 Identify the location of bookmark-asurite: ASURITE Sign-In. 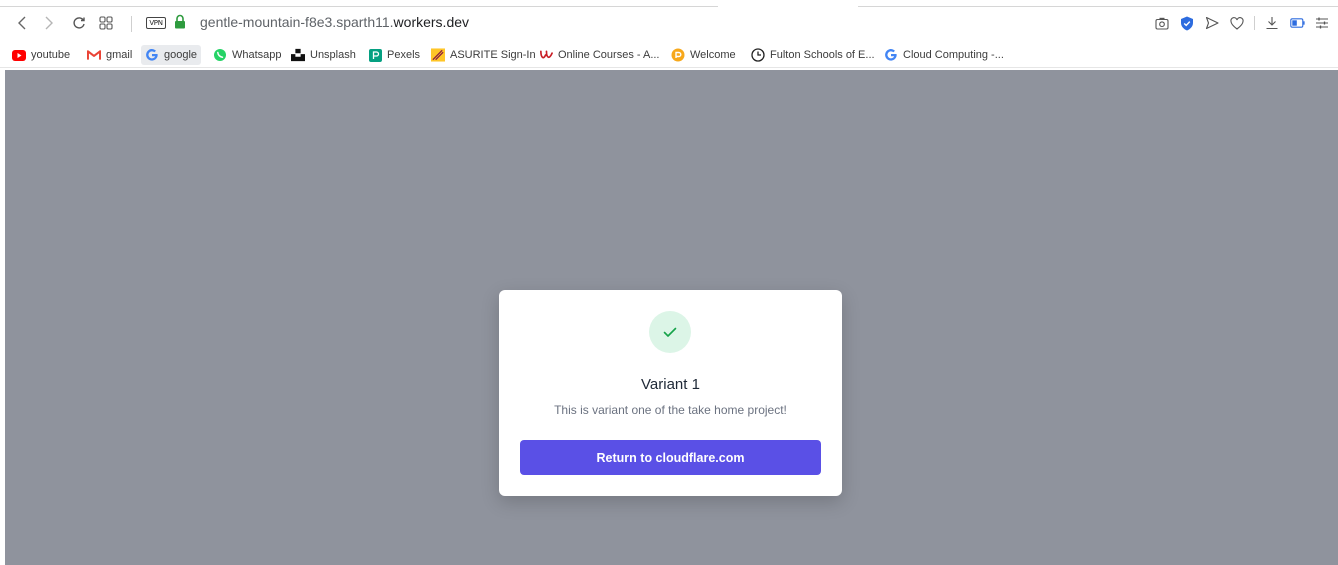
(483, 55).